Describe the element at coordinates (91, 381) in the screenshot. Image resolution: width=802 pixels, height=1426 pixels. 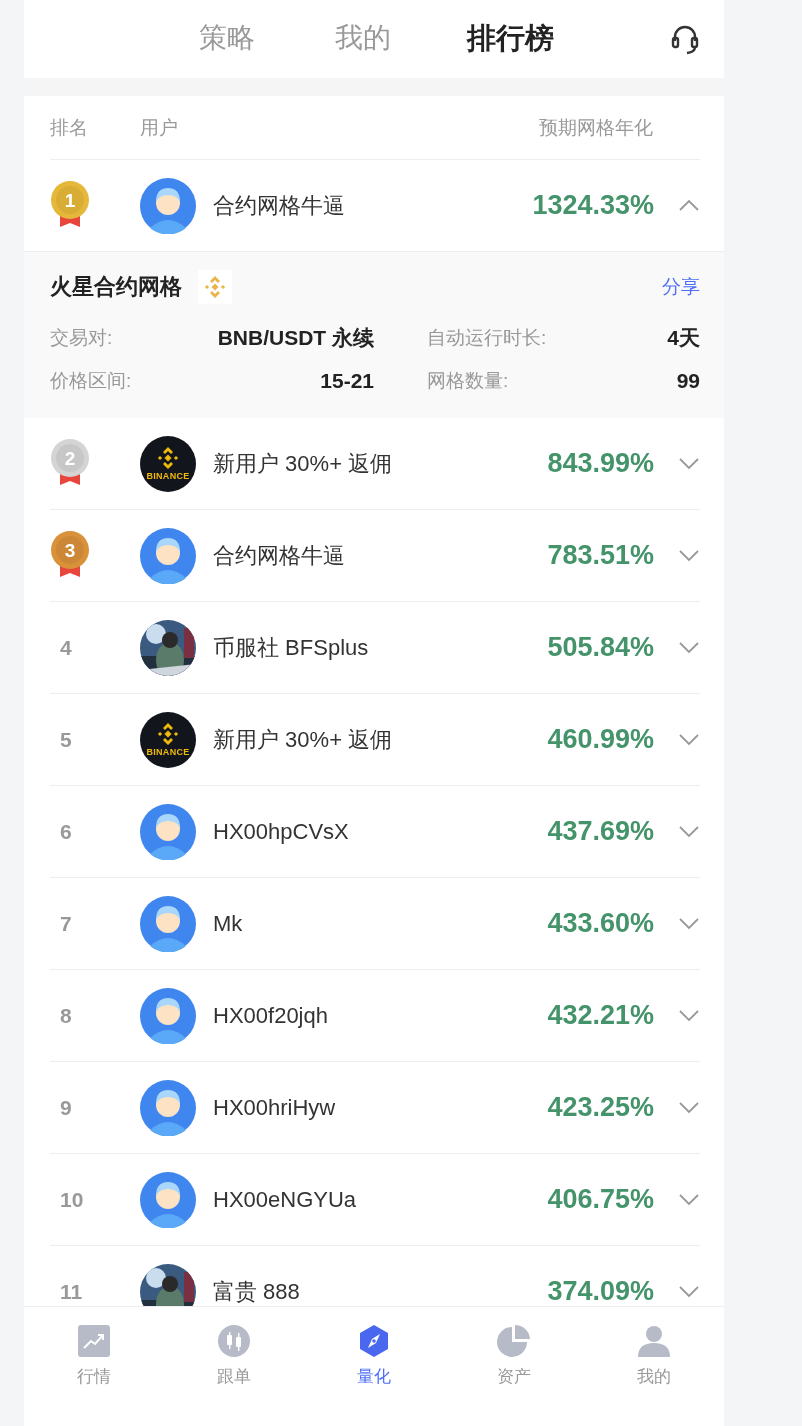
I see `field-label: 价格区间:` at that location.